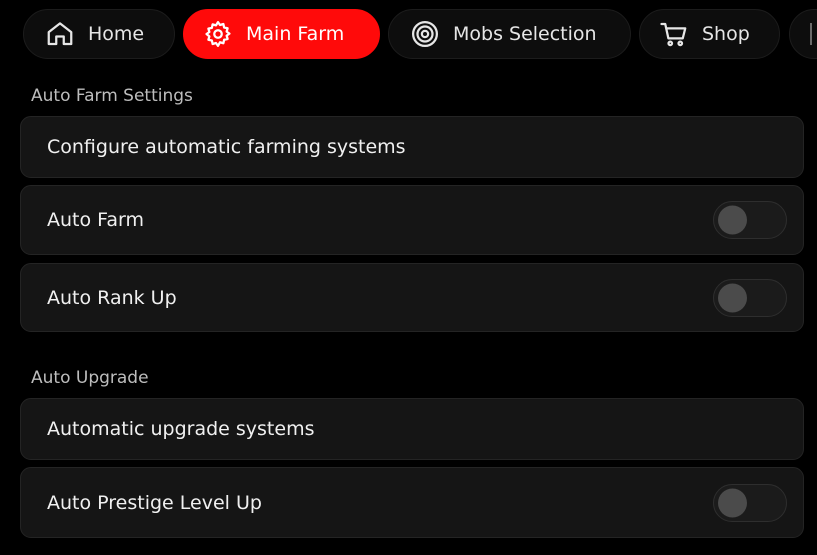  Describe the element at coordinates (750, 220) in the screenshot. I see `auto-farm-toggle` at that location.